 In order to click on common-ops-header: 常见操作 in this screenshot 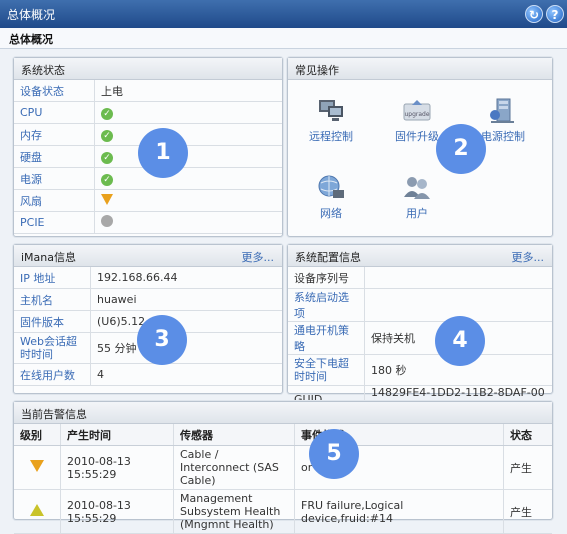, I will do `click(420, 69)`.